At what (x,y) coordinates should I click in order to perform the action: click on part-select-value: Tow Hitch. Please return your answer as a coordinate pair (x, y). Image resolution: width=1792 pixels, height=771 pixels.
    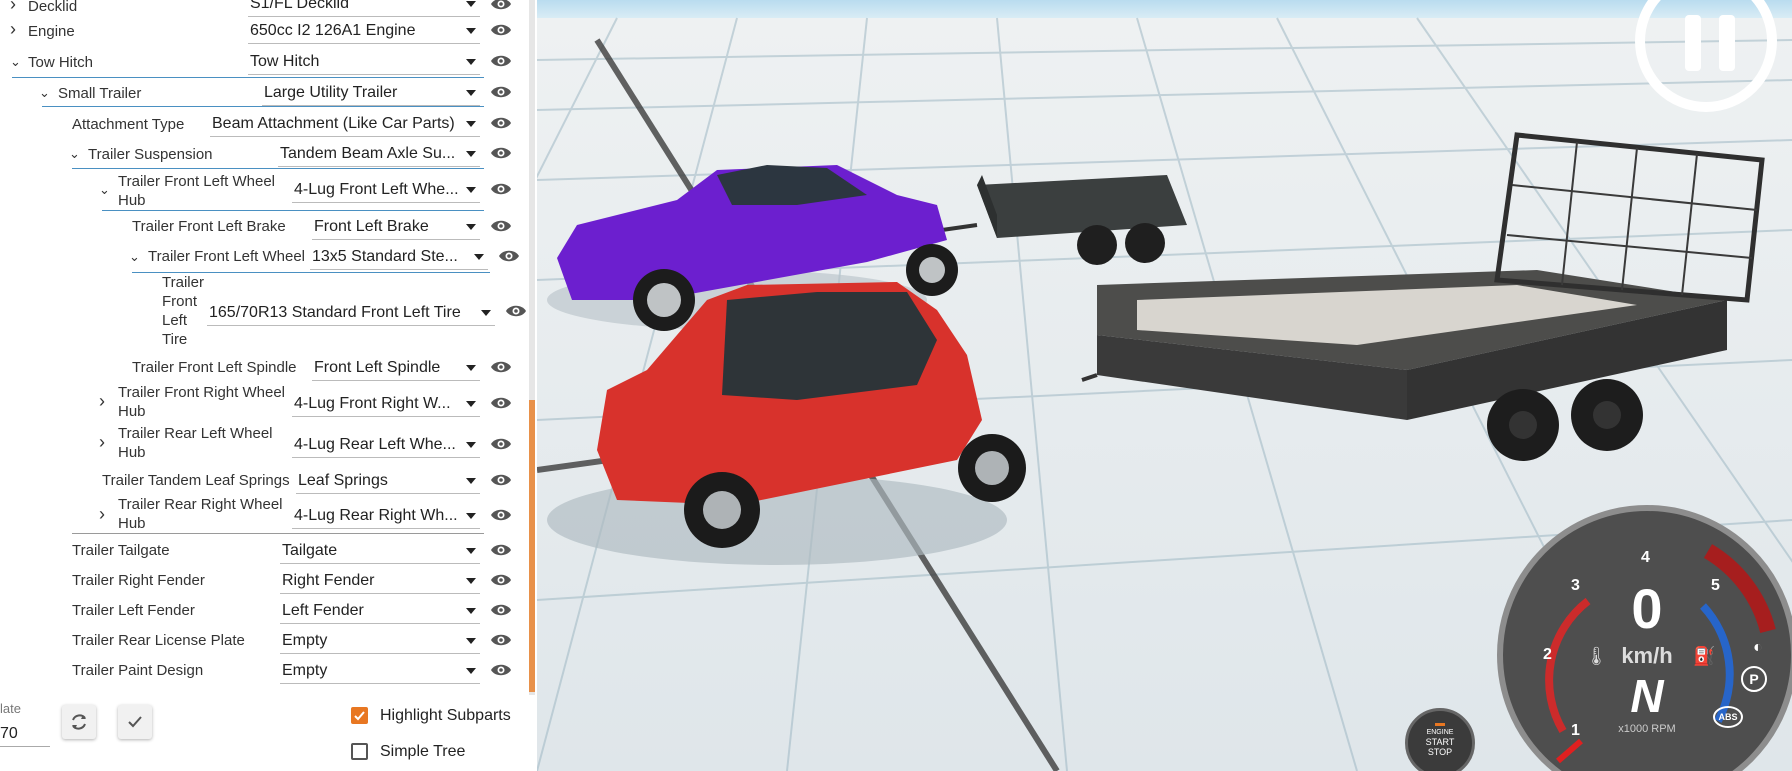
    Looking at the image, I should click on (285, 61).